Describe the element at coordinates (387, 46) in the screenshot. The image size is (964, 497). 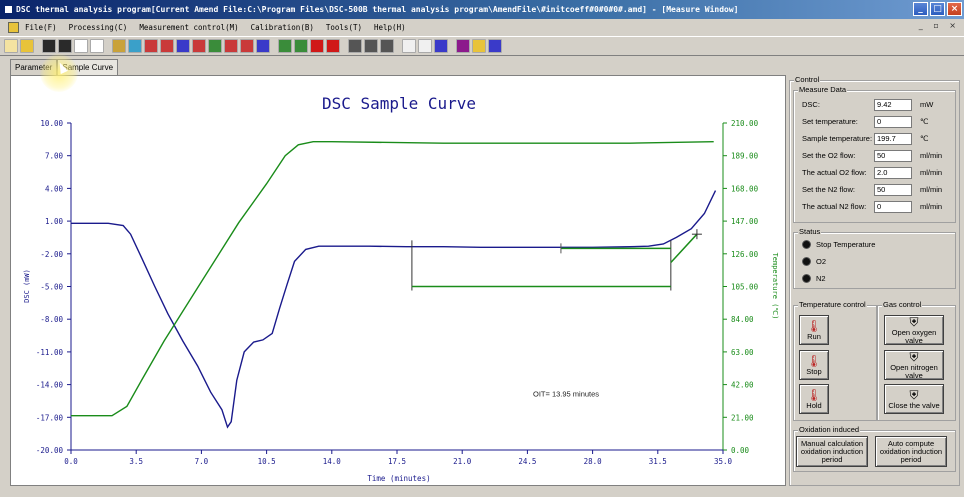
I see `text-icon` at that location.